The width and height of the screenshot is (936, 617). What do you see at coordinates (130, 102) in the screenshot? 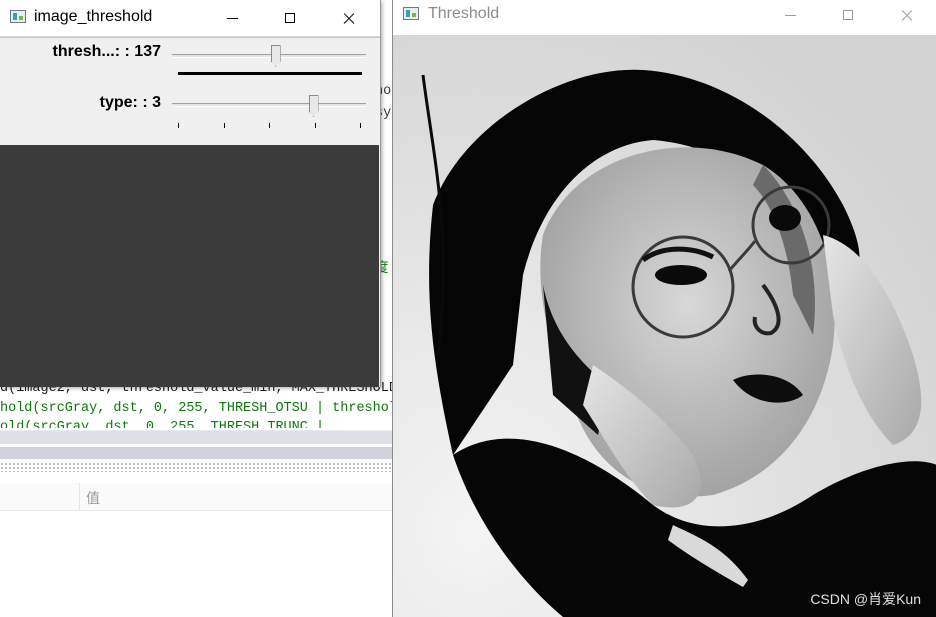
I see `trackbar-label-type: type: : 3` at bounding box center [130, 102].